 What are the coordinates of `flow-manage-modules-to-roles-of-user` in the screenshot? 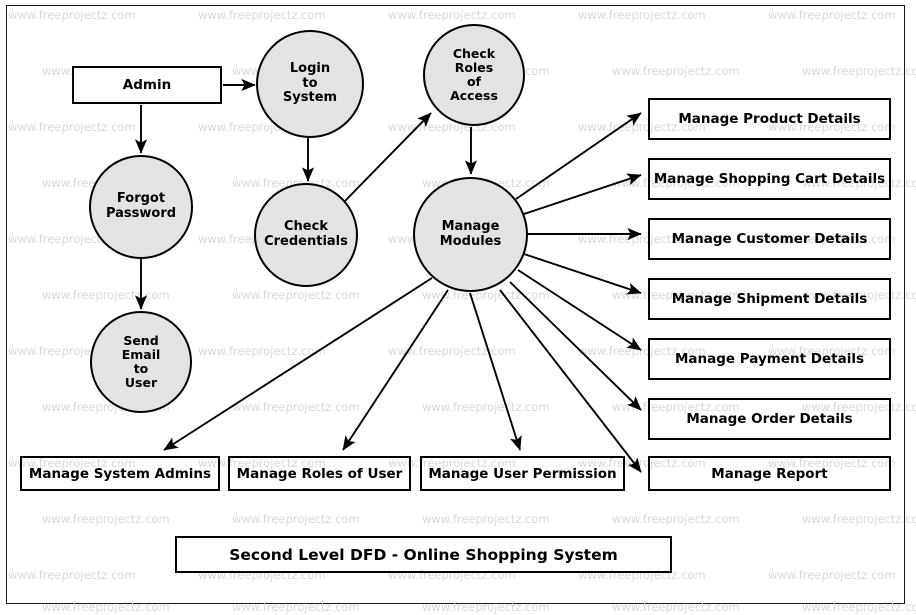 It's located at (395, 370).